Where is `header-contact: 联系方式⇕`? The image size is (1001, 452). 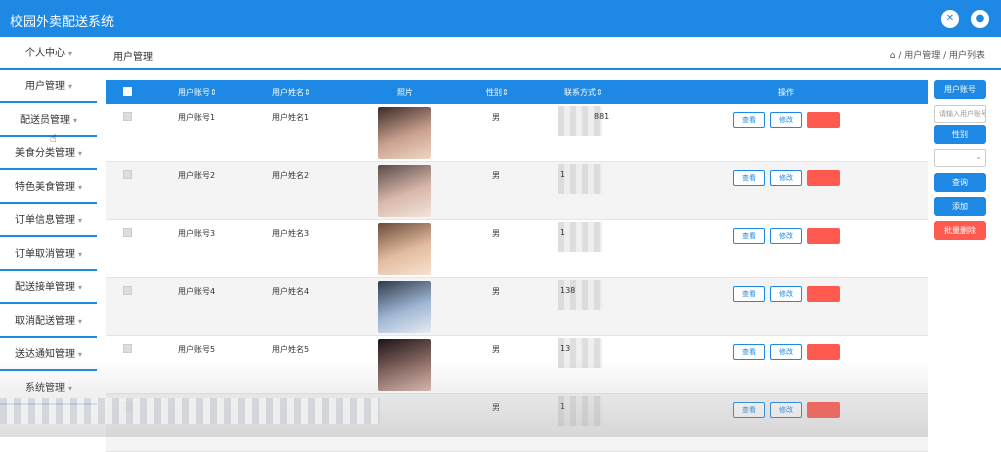 header-contact: 联系方式⇕ is located at coordinates (583, 92).